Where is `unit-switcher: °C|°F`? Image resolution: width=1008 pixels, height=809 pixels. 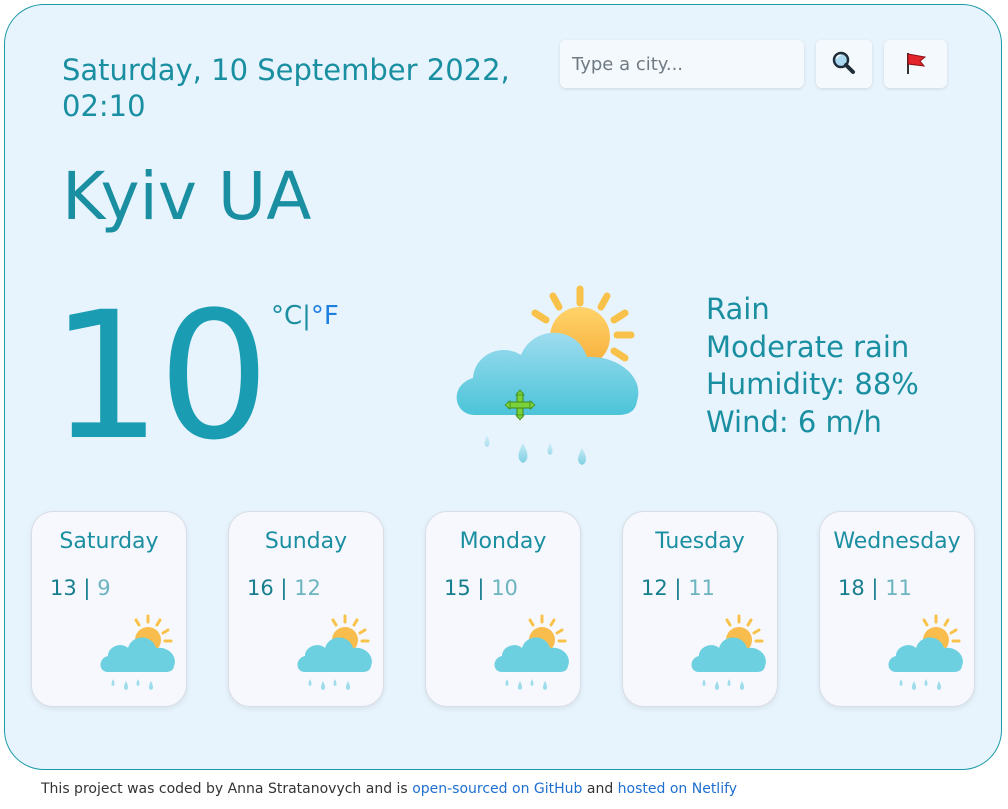 unit-switcher: °C|°F is located at coordinates (305, 316).